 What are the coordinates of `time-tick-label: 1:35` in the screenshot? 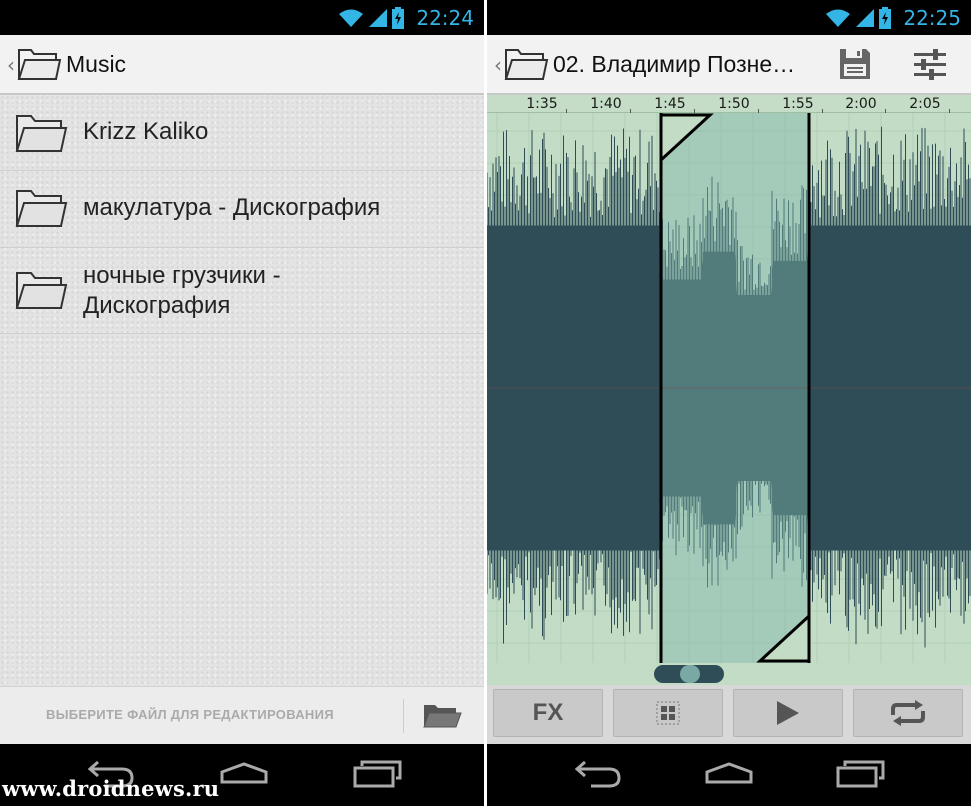 It's located at (542, 104).